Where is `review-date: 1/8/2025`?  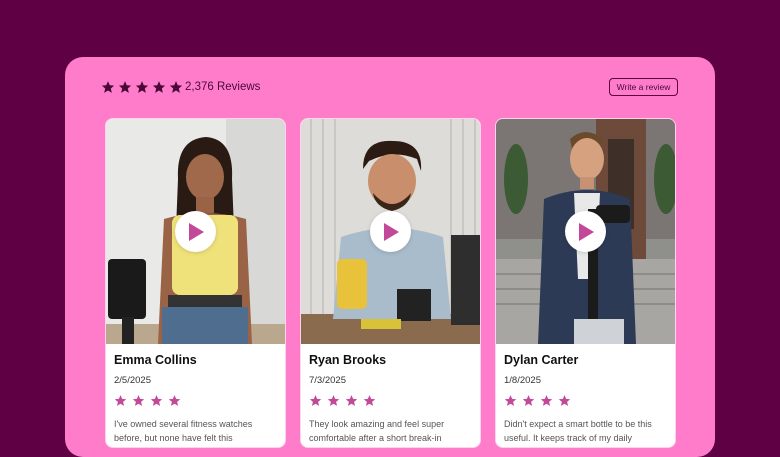 review-date: 1/8/2025 is located at coordinates (522, 380).